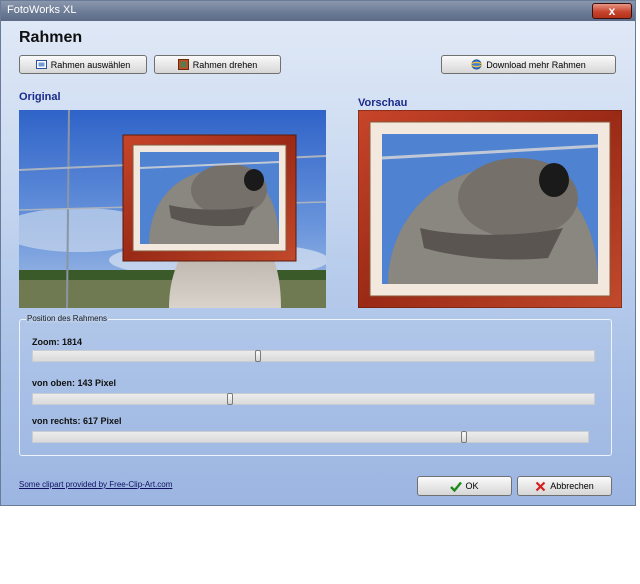 This screenshot has height=584, width=640. Describe the element at coordinates (40, 97) in the screenshot. I see `original-label: Original` at that location.